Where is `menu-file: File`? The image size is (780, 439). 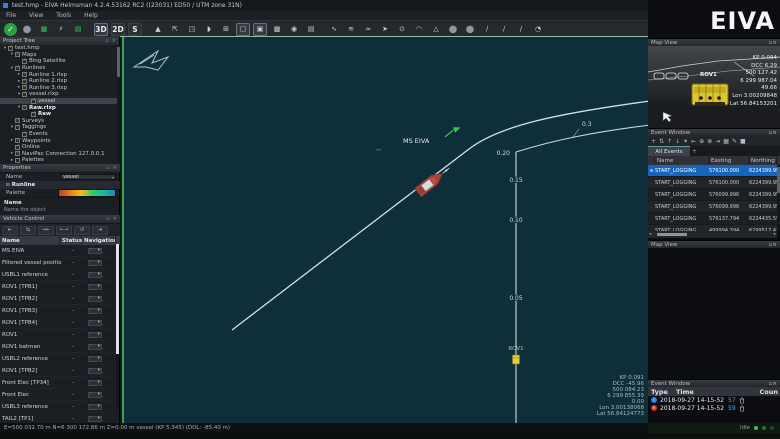
menu-file: File is located at coordinates (11, 15).